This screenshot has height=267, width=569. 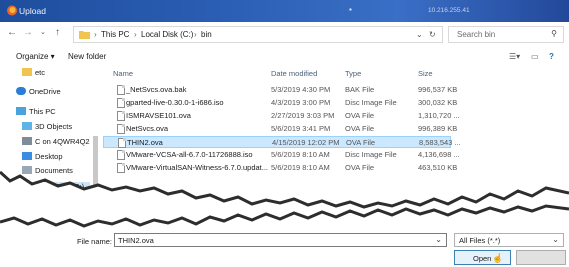 What do you see at coordinates (33, 74) in the screenshot?
I see `sidebar-item-etc: etc` at bounding box center [33, 74].